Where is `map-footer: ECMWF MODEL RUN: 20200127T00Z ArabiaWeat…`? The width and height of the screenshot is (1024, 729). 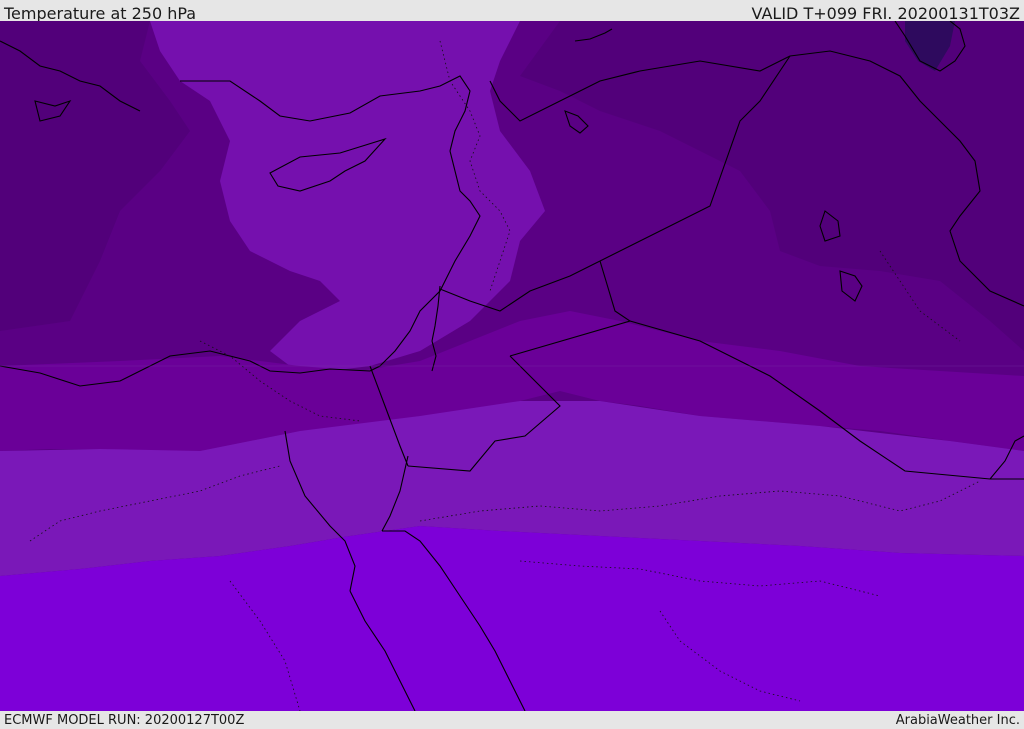
map-footer: ECMWF MODEL RUN: 20200127T00Z ArabiaWeat… is located at coordinates (512, 720).